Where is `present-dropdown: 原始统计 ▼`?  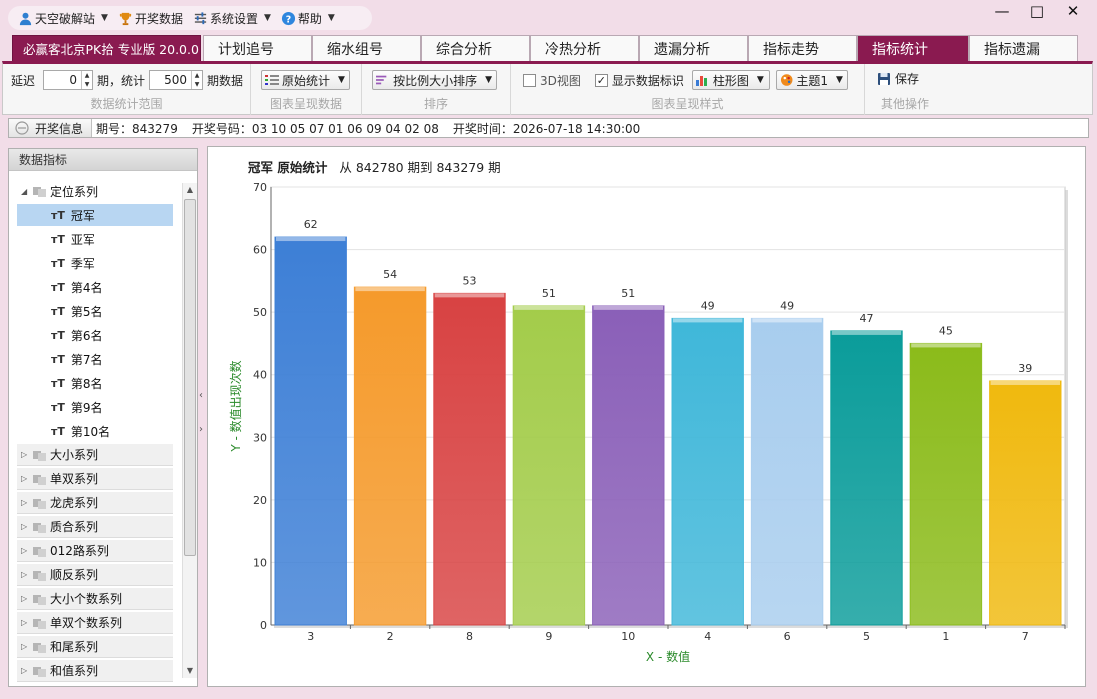
present-dropdown: 原始统计 ▼ is located at coordinates (305, 80).